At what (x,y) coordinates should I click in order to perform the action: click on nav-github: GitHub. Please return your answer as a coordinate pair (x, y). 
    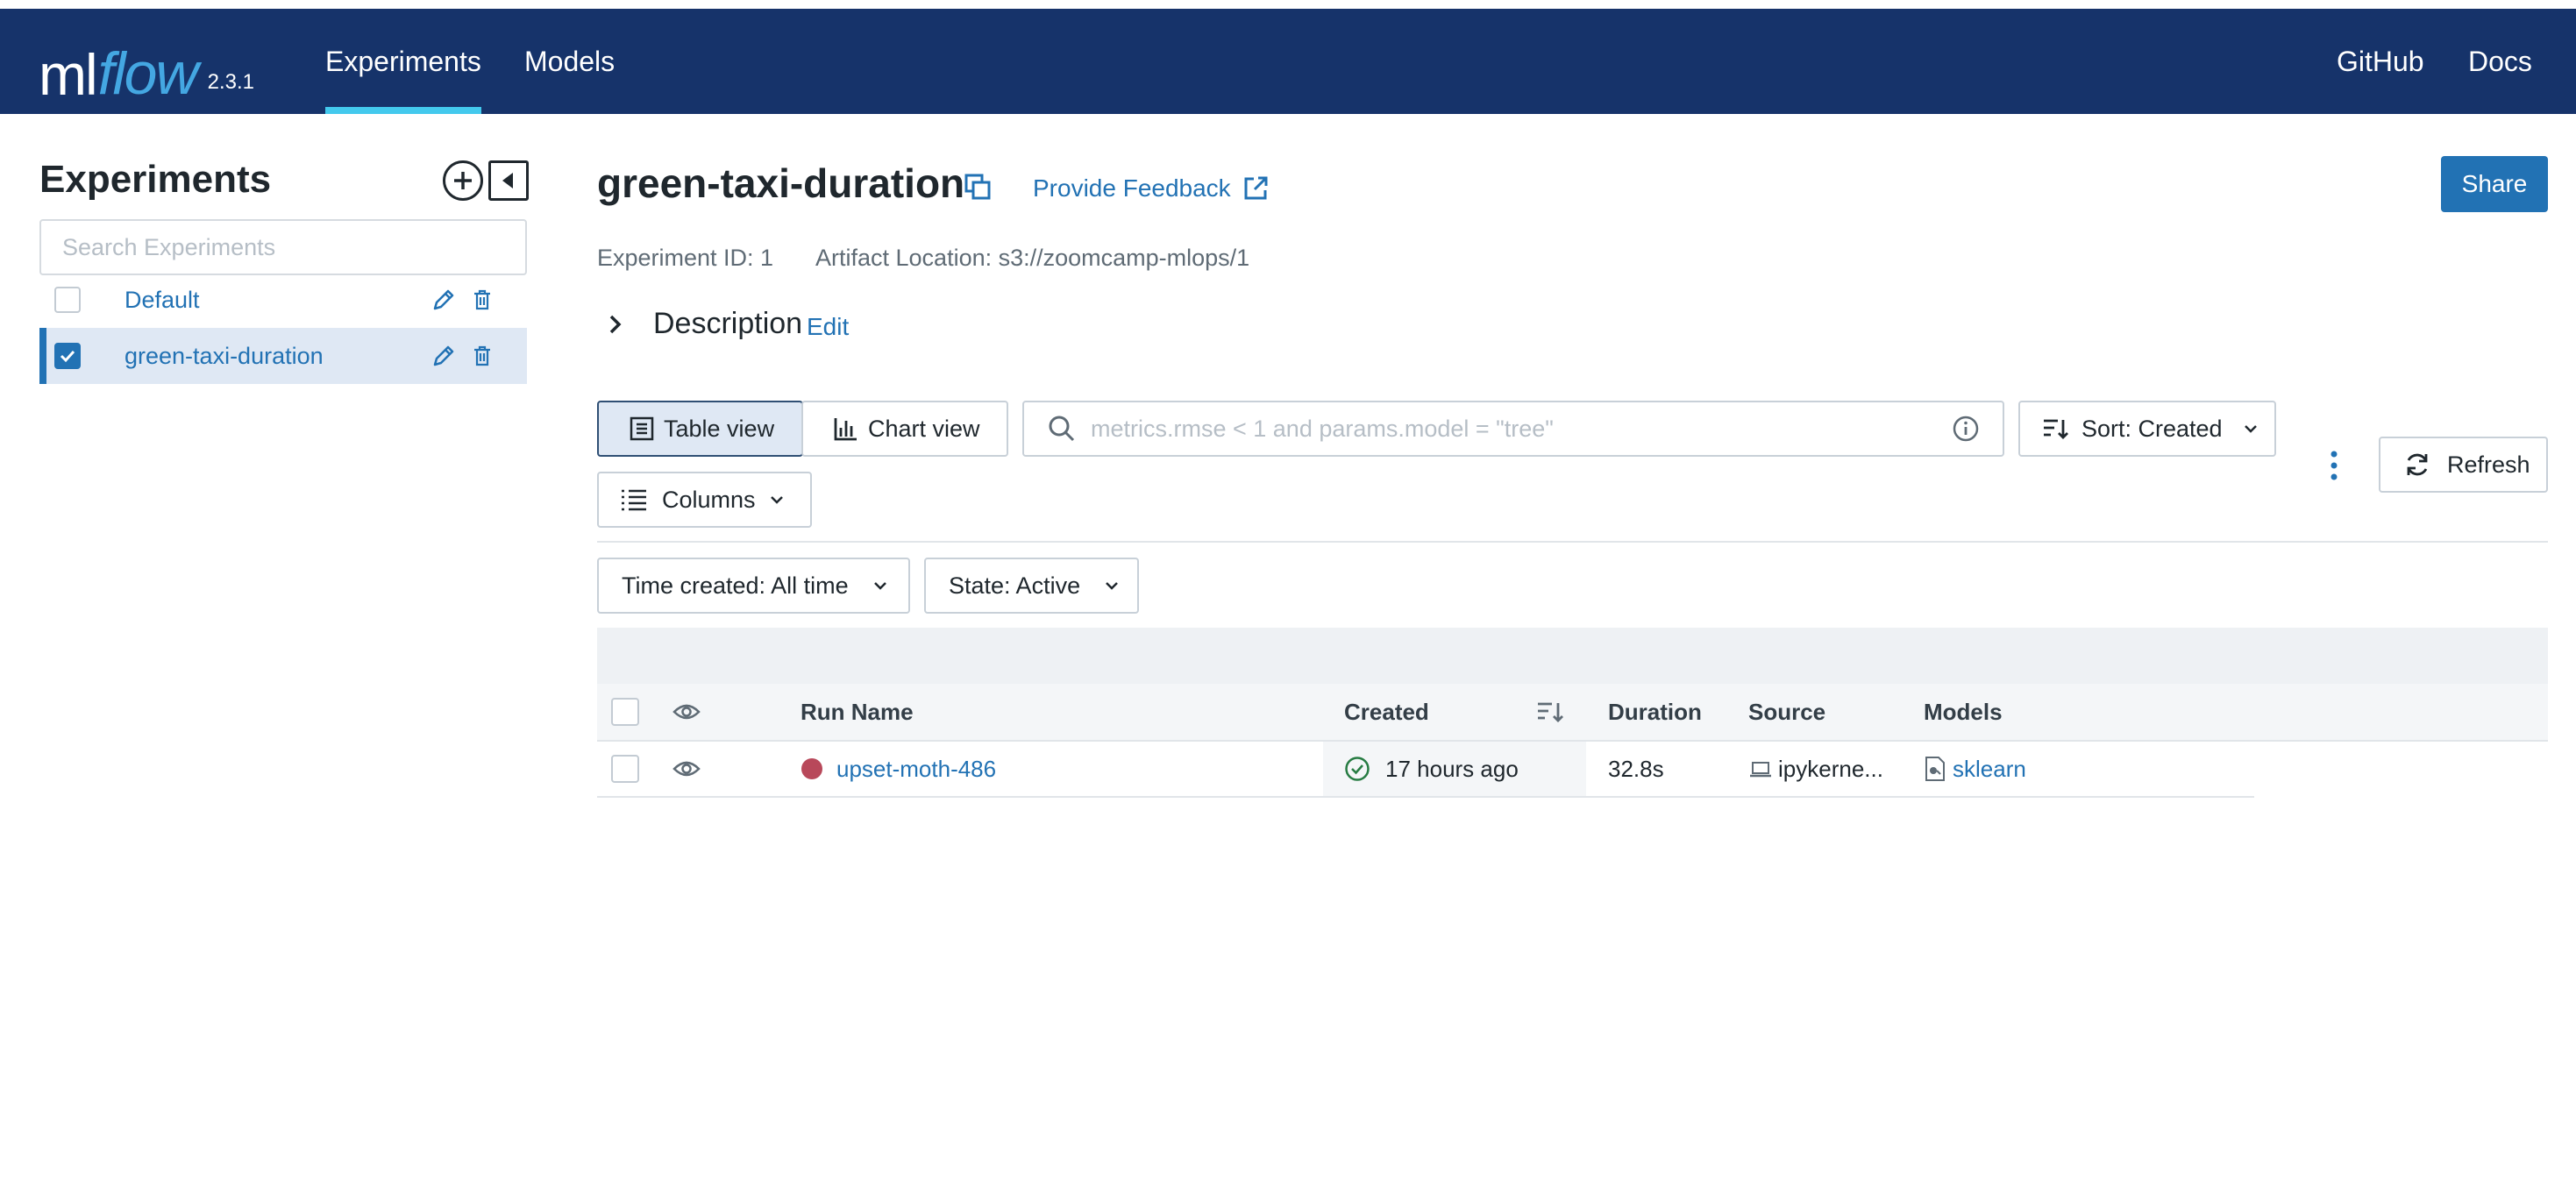
    Looking at the image, I should click on (2380, 61).